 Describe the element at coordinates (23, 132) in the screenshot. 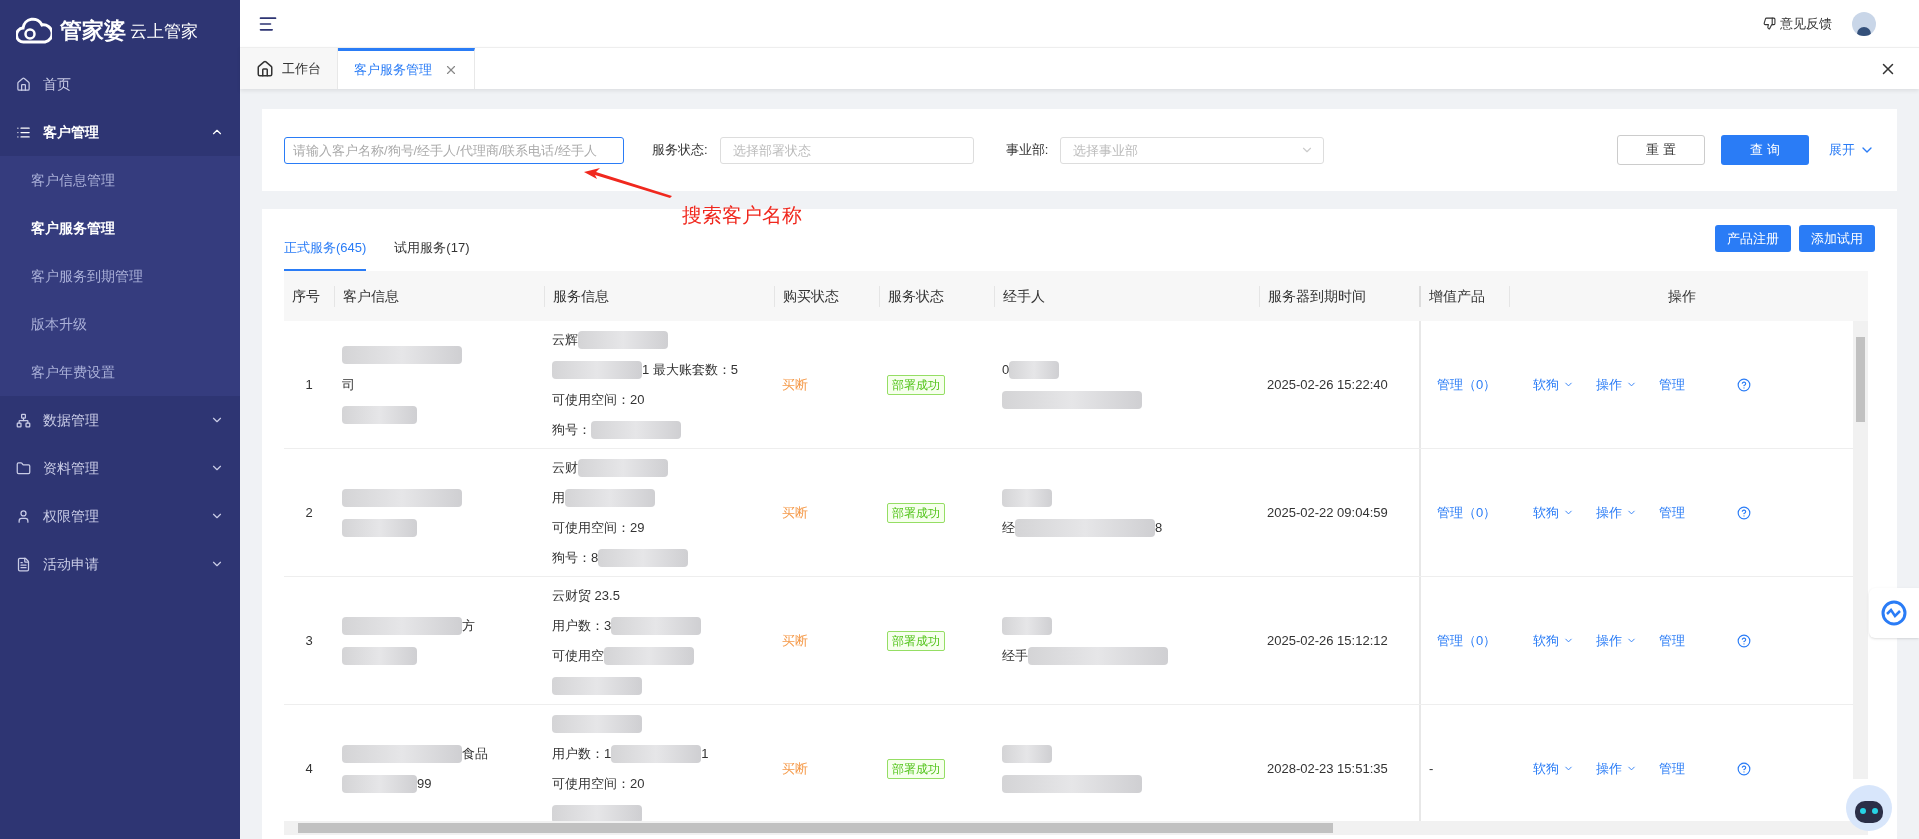

I see `list-icon` at that location.